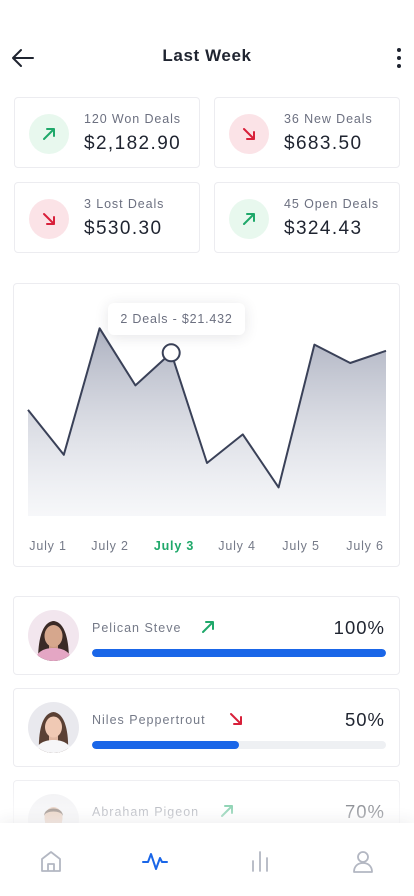 This screenshot has height=896, width=414. Describe the element at coordinates (328, 119) in the screenshot. I see `stat-label: 36 New Deals` at that location.